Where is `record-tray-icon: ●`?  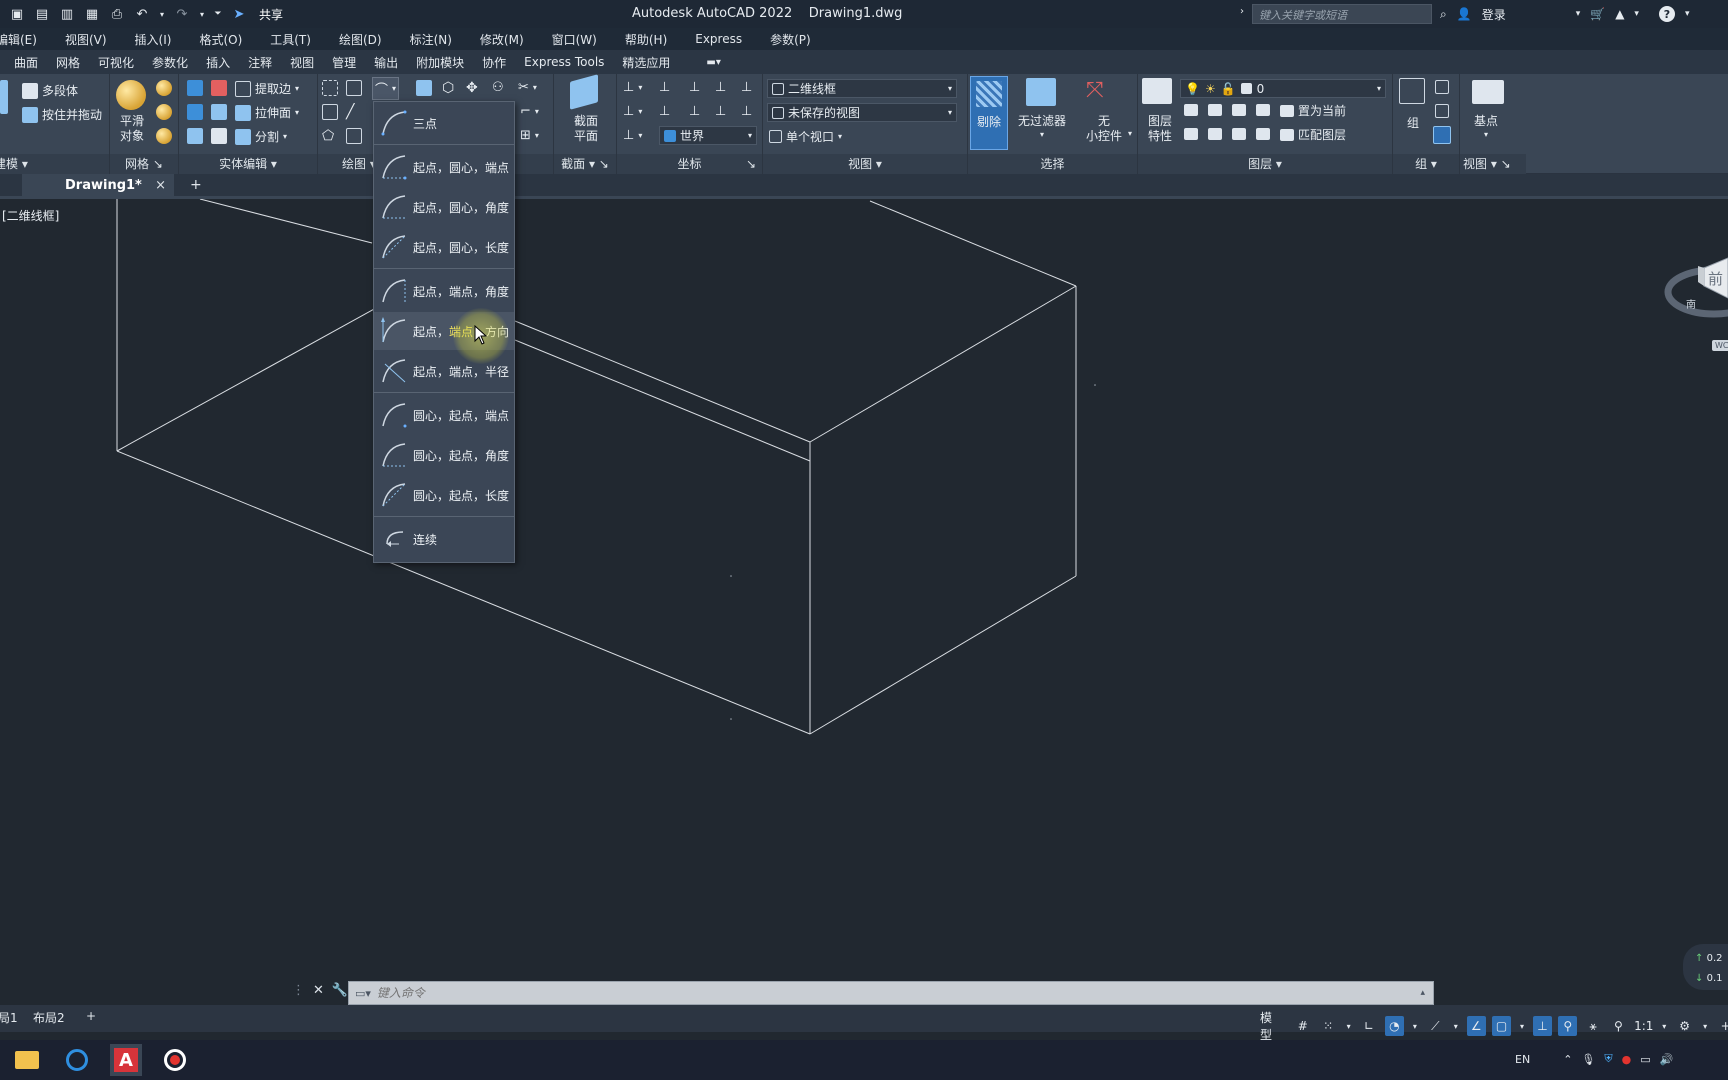
record-tray-icon: ● is located at coordinates (1627, 1059).